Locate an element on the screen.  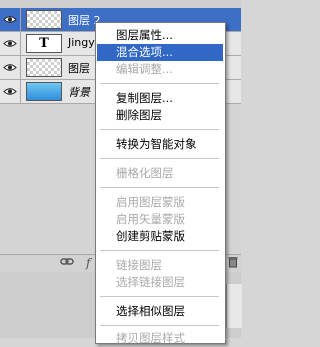
menu-item-rasterize-layer: 栅格化图层 is located at coordinates (145, 173).